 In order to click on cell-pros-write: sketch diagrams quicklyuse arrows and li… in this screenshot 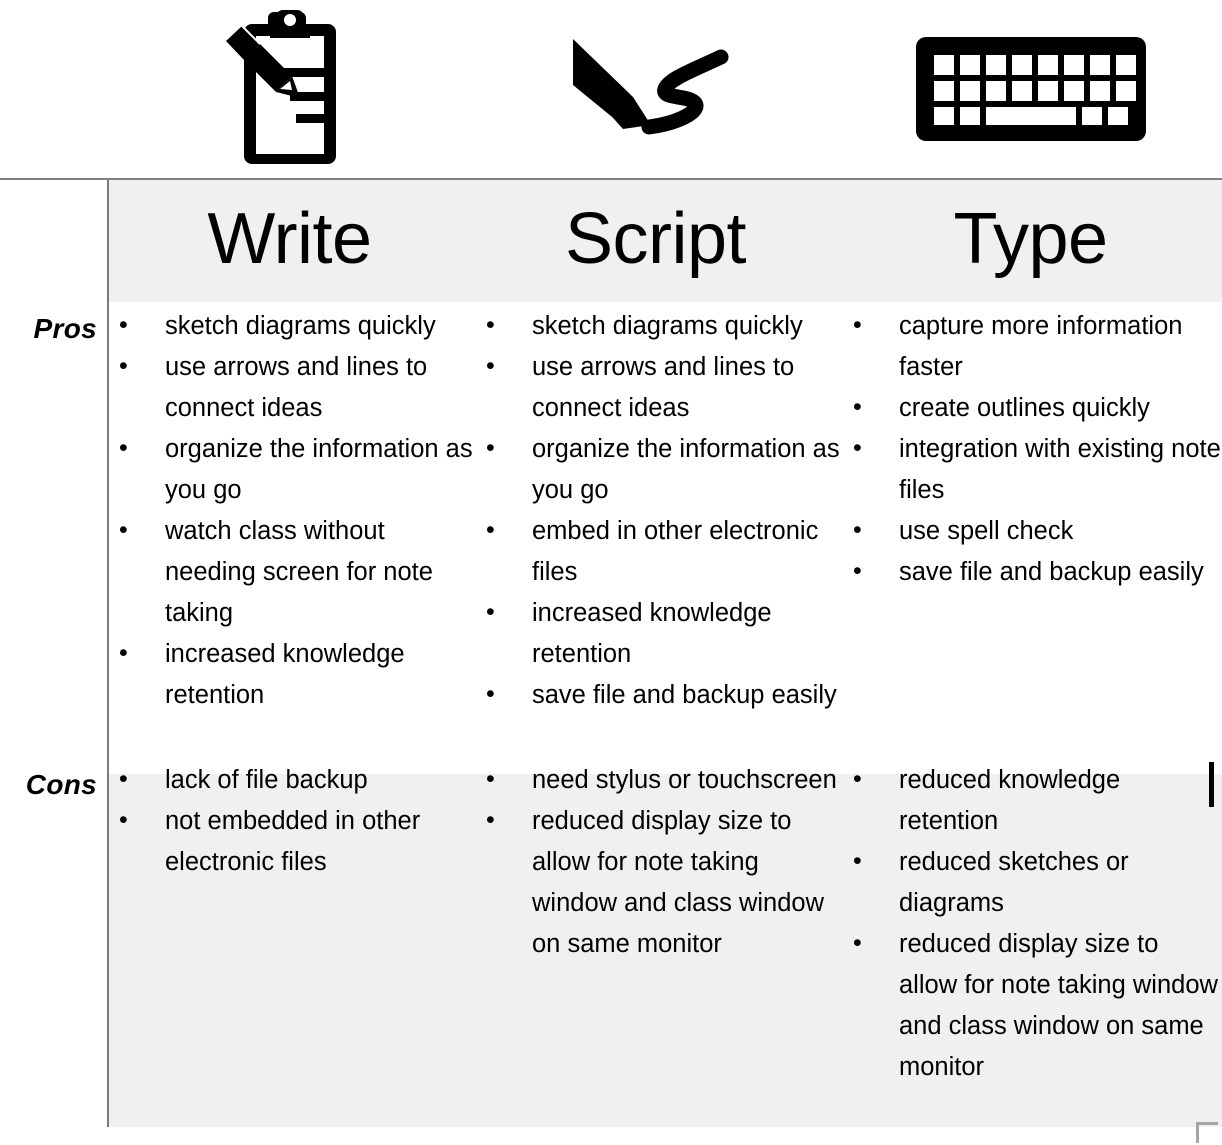, I will do `click(294, 510)`.